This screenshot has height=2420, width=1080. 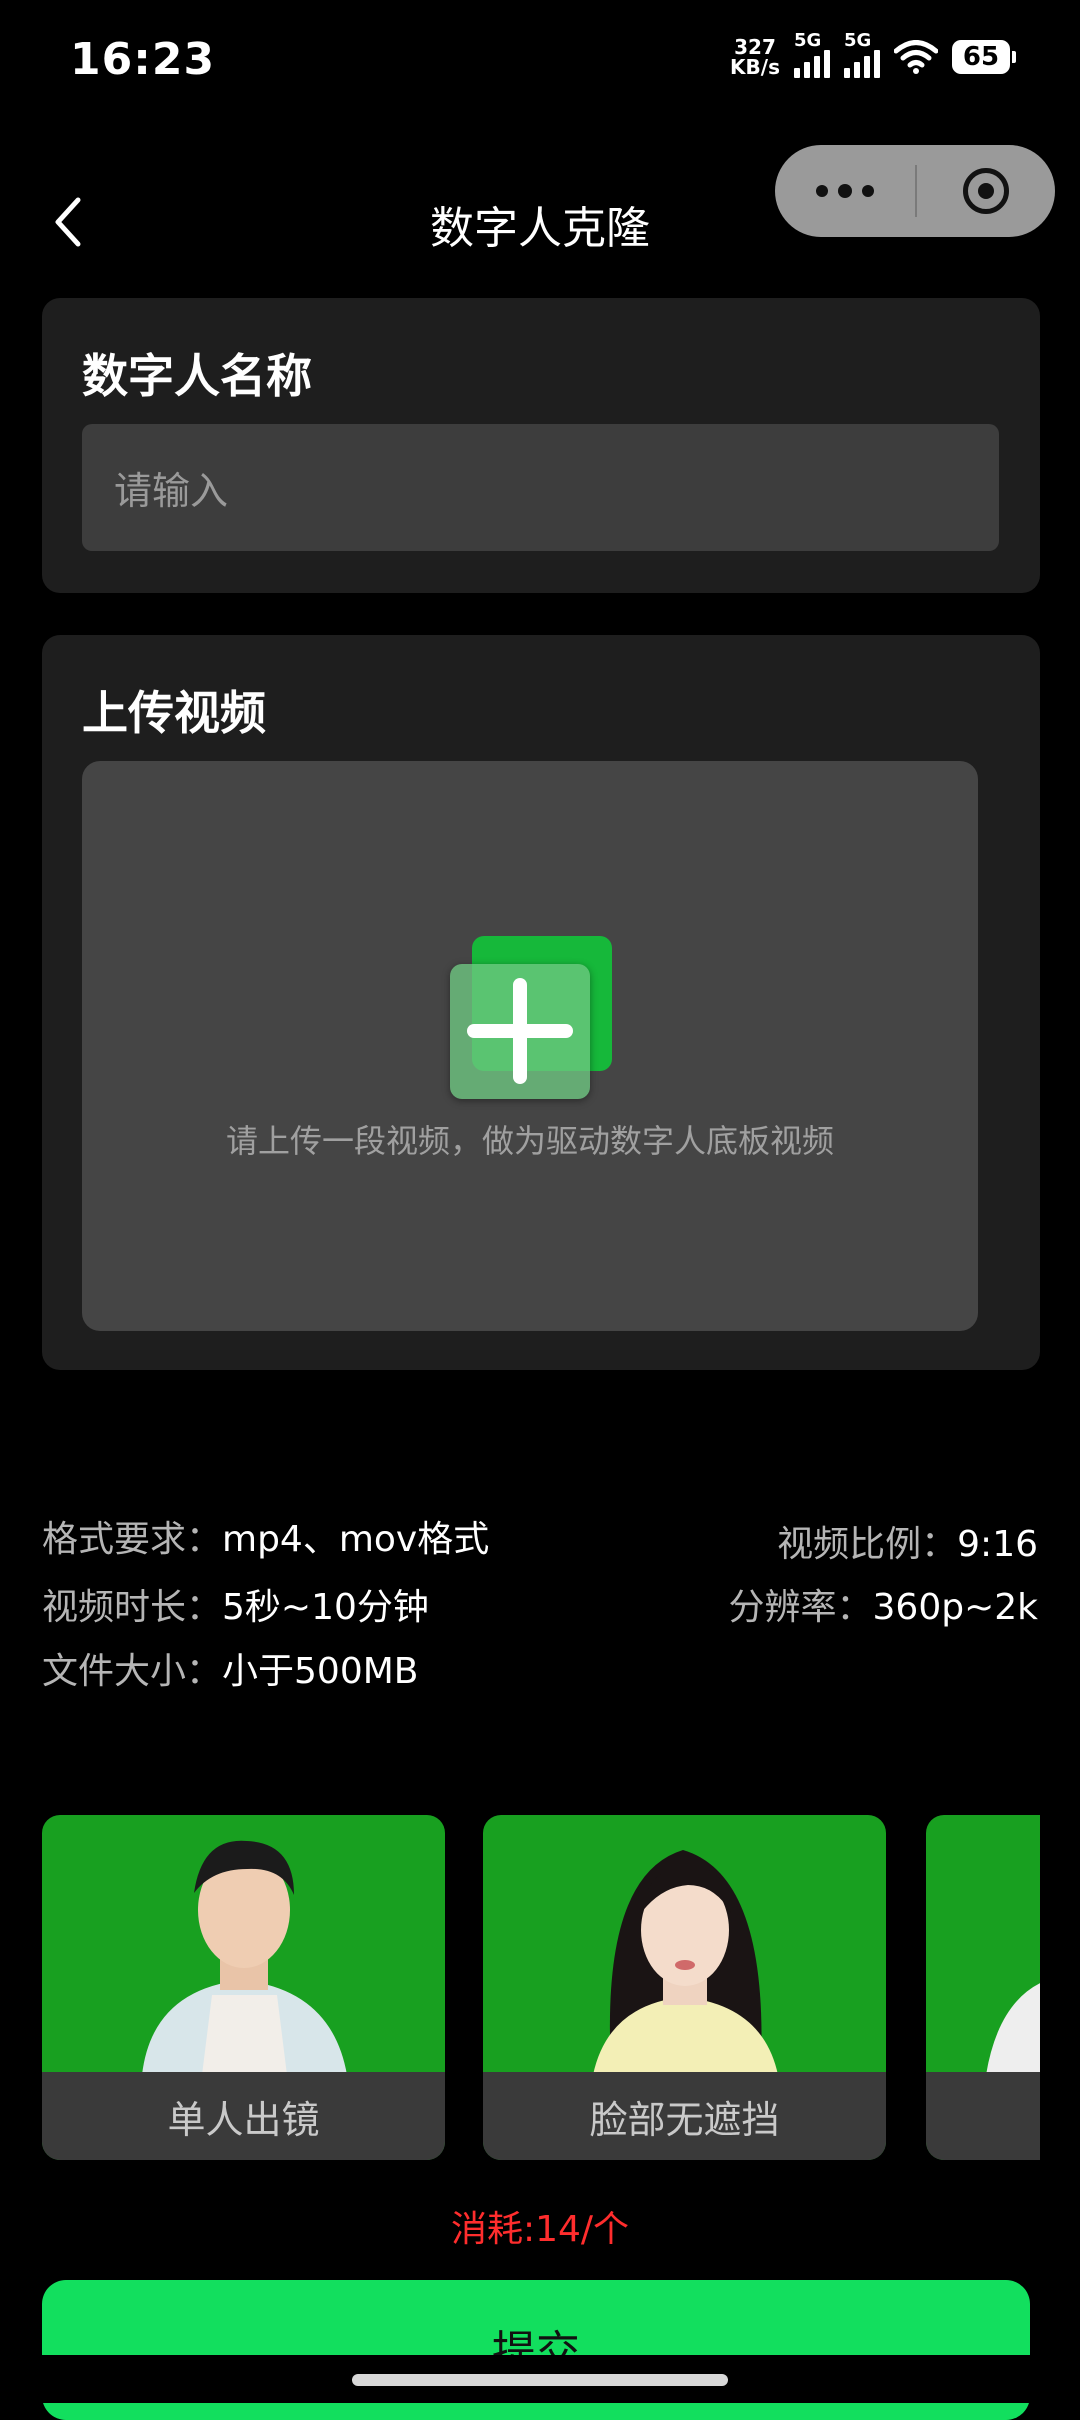 What do you see at coordinates (684, 2116) in the screenshot?
I see `sample-caption: 脸部无遮挡` at bounding box center [684, 2116].